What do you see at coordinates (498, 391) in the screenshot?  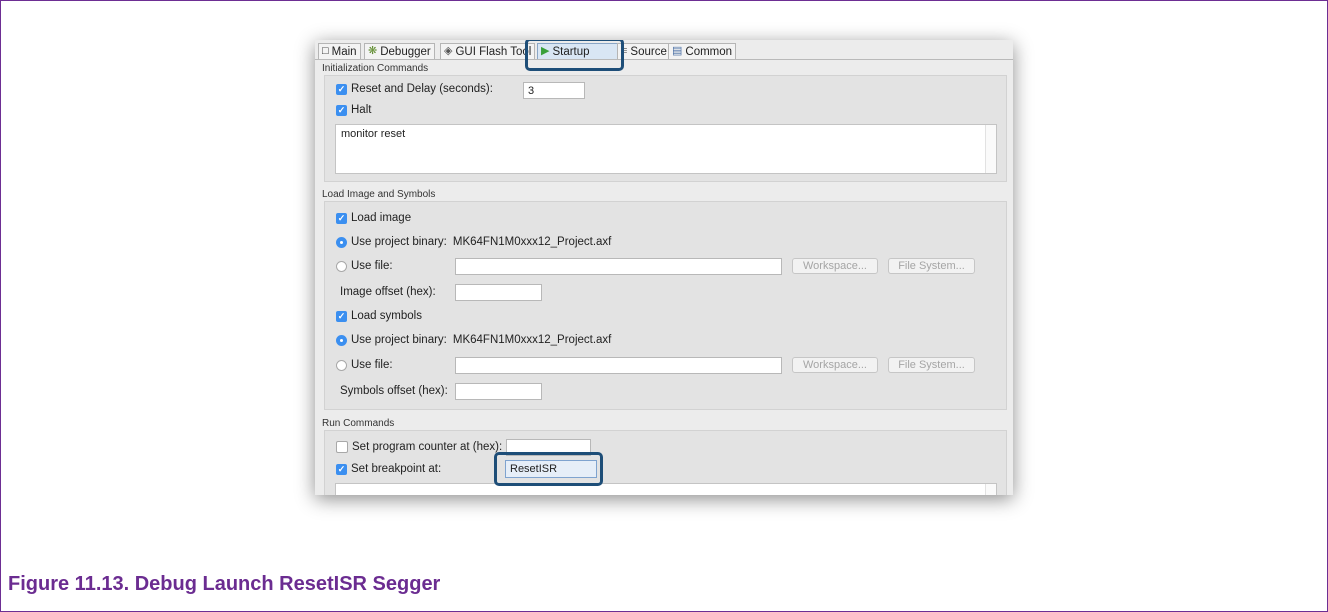 I see `symbols-offset-input` at bounding box center [498, 391].